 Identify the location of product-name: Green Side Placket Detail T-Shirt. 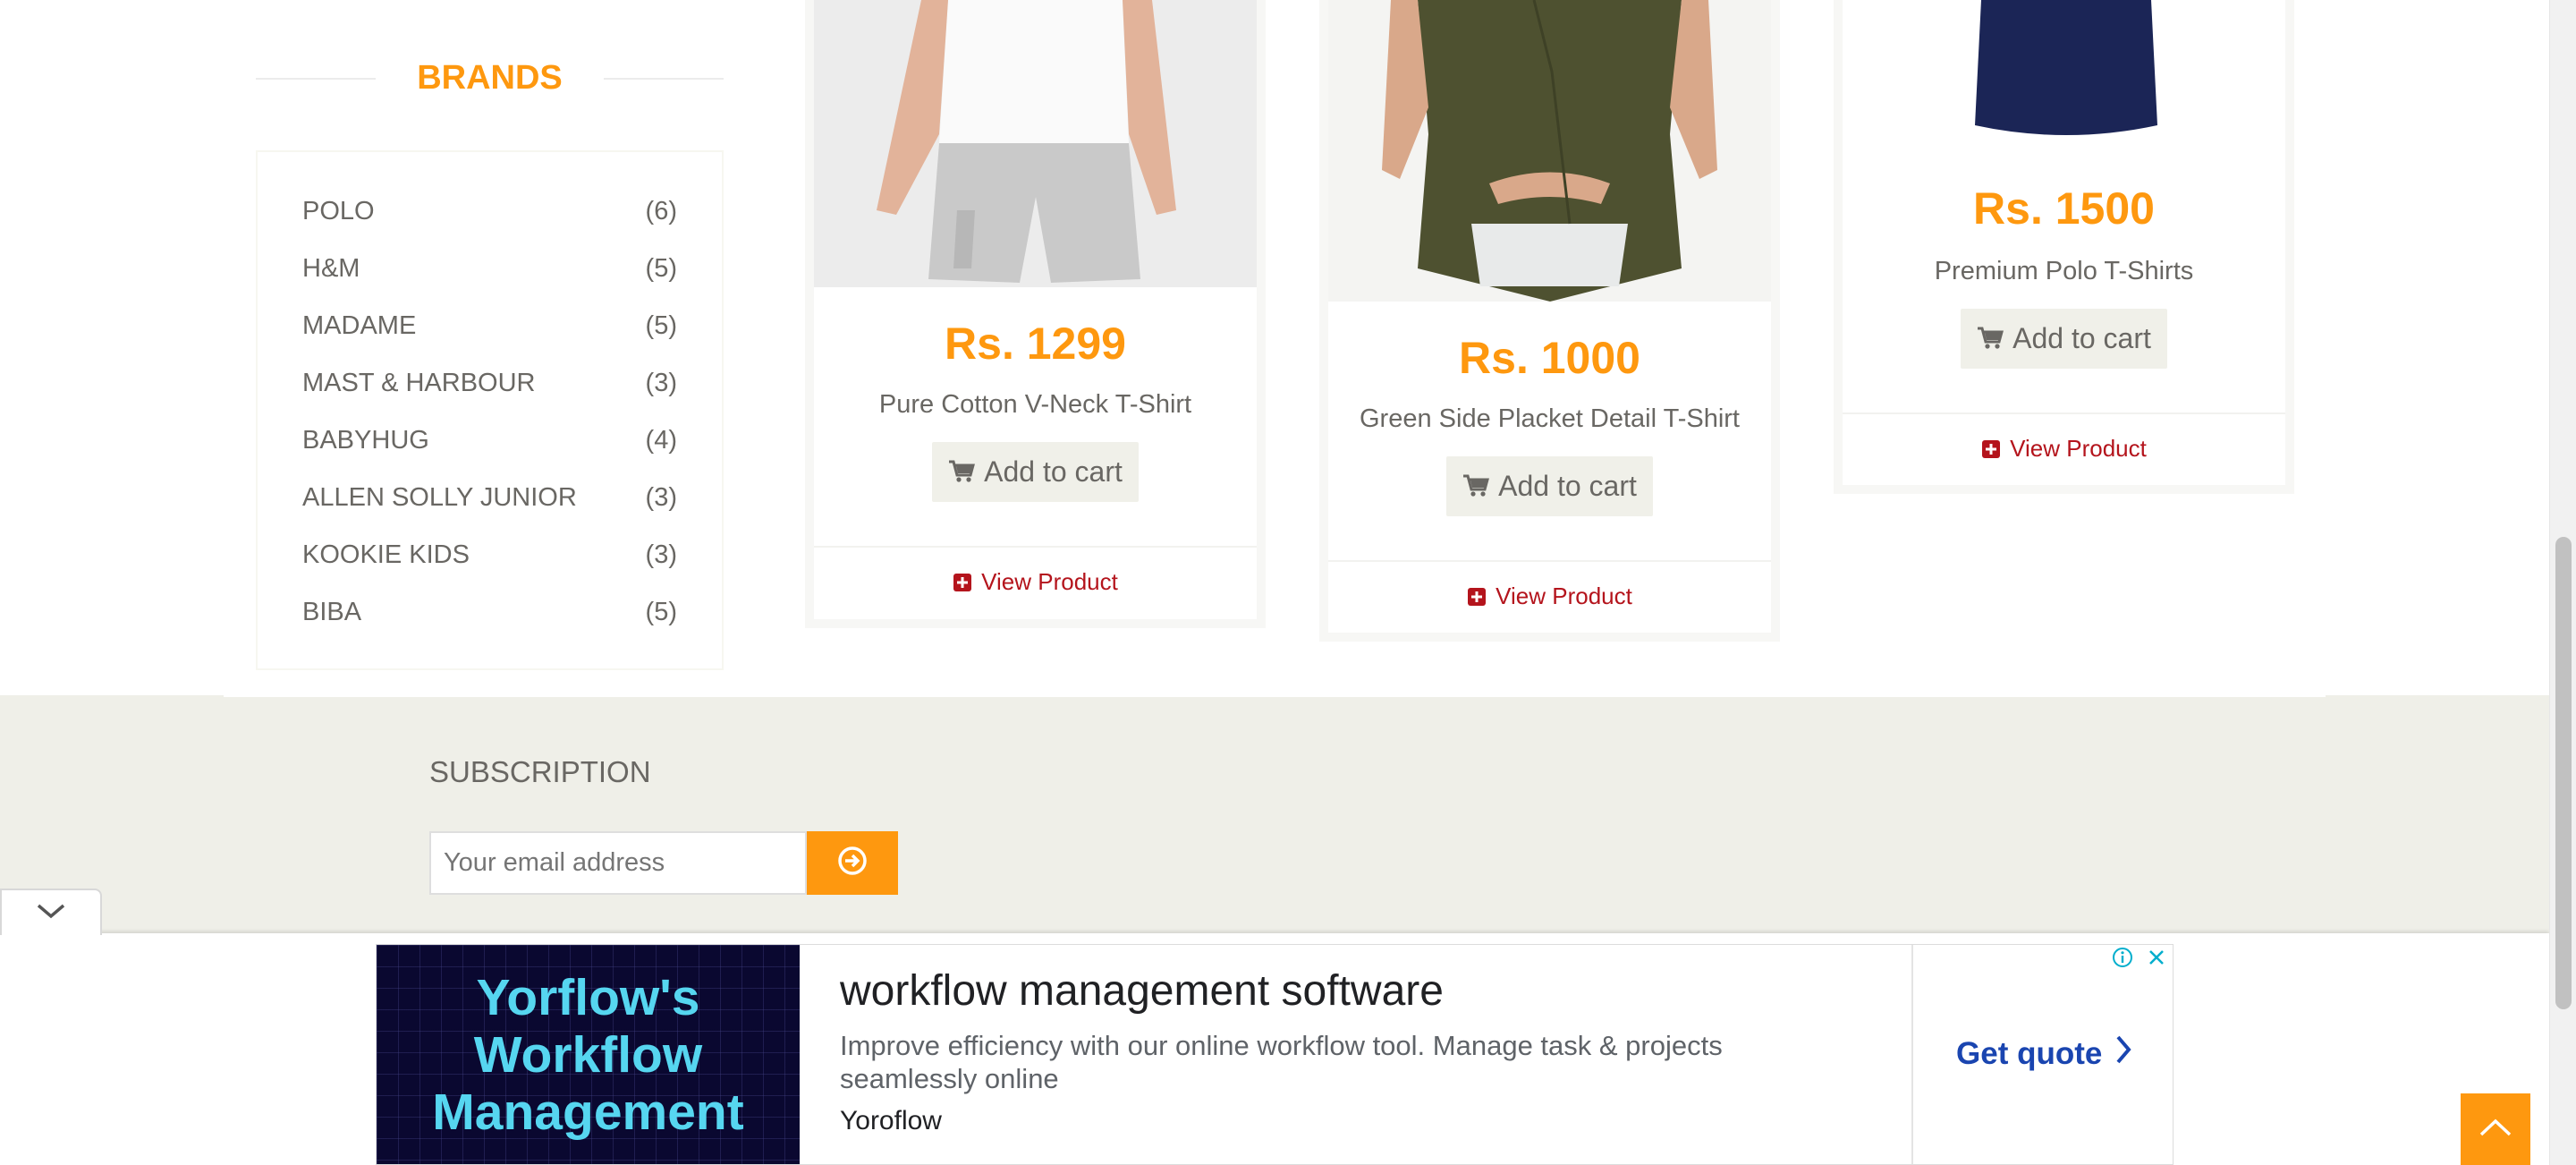
(1550, 418).